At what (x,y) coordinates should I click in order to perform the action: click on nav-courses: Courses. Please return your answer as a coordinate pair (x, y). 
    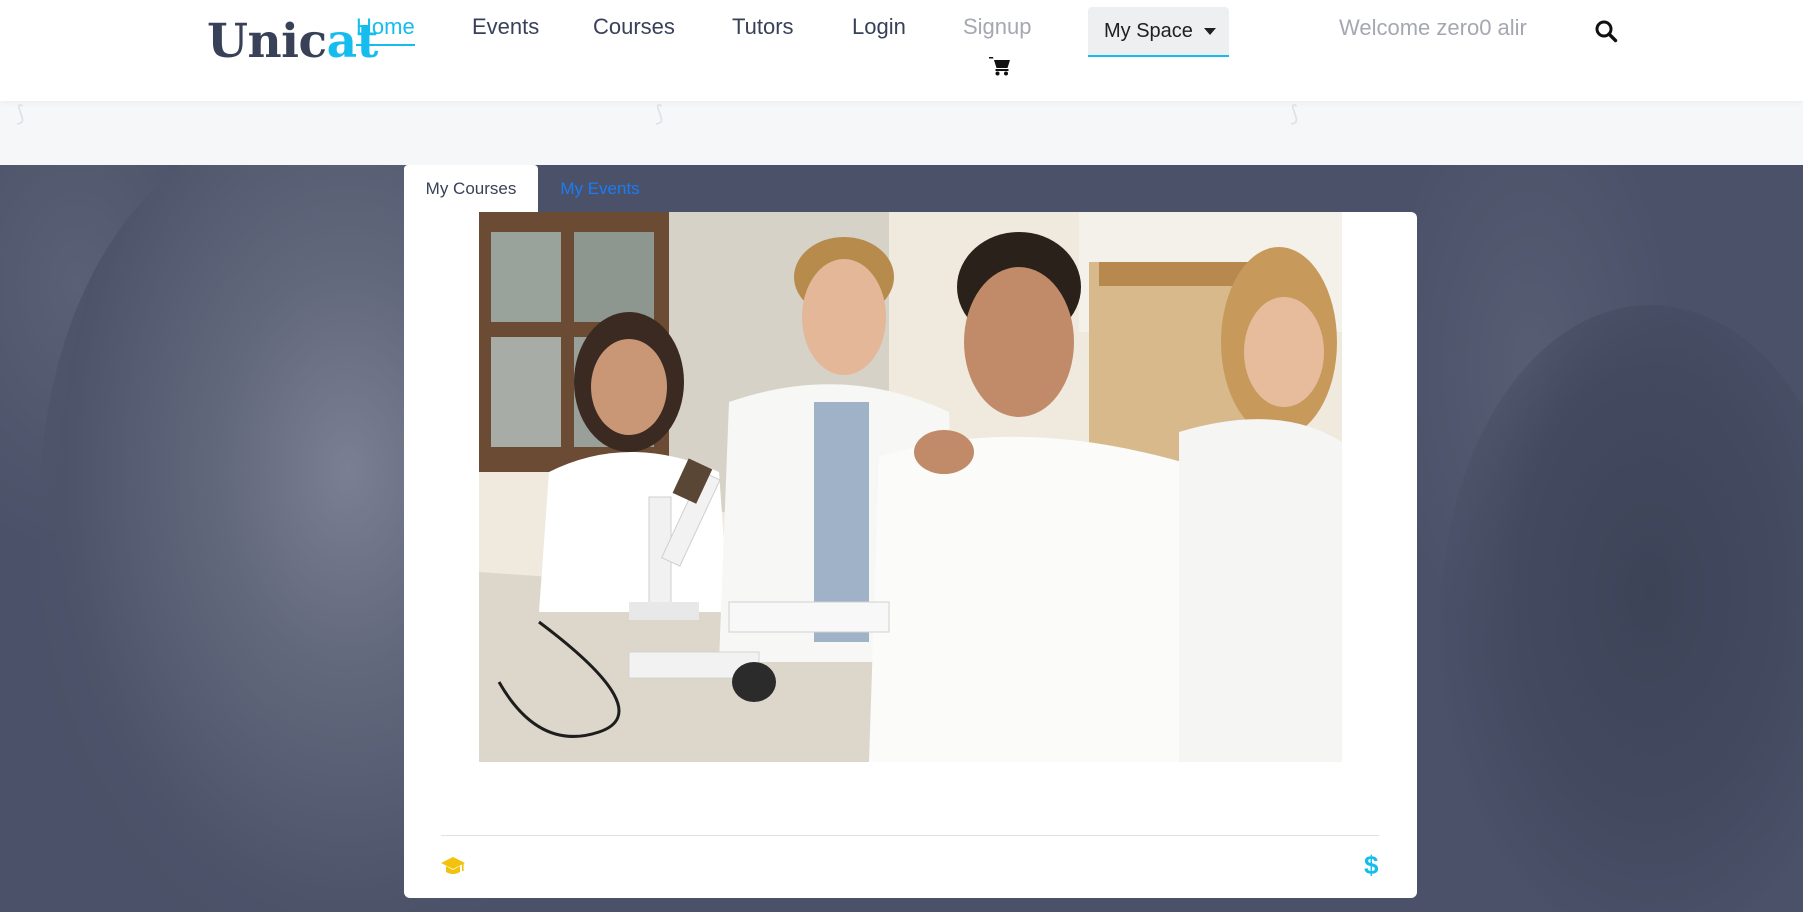
    Looking at the image, I should click on (634, 27).